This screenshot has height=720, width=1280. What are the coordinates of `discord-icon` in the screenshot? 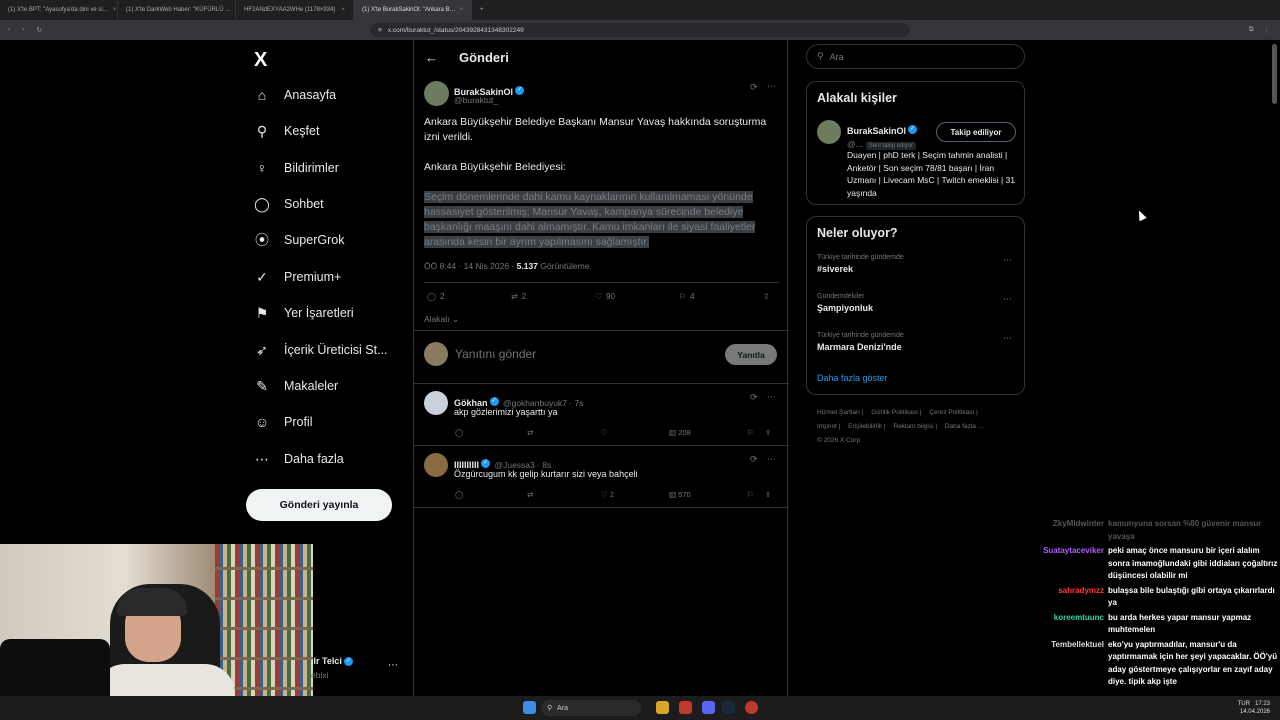 It's located at (708, 707).